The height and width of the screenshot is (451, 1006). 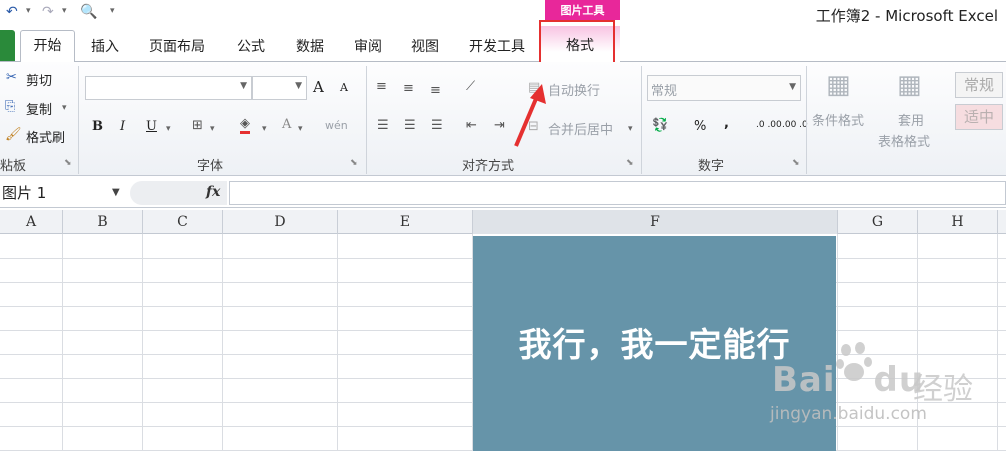 What do you see at coordinates (848, 380) in the screenshot?
I see `watermark-brand: Bai du` at bounding box center [848, 380].